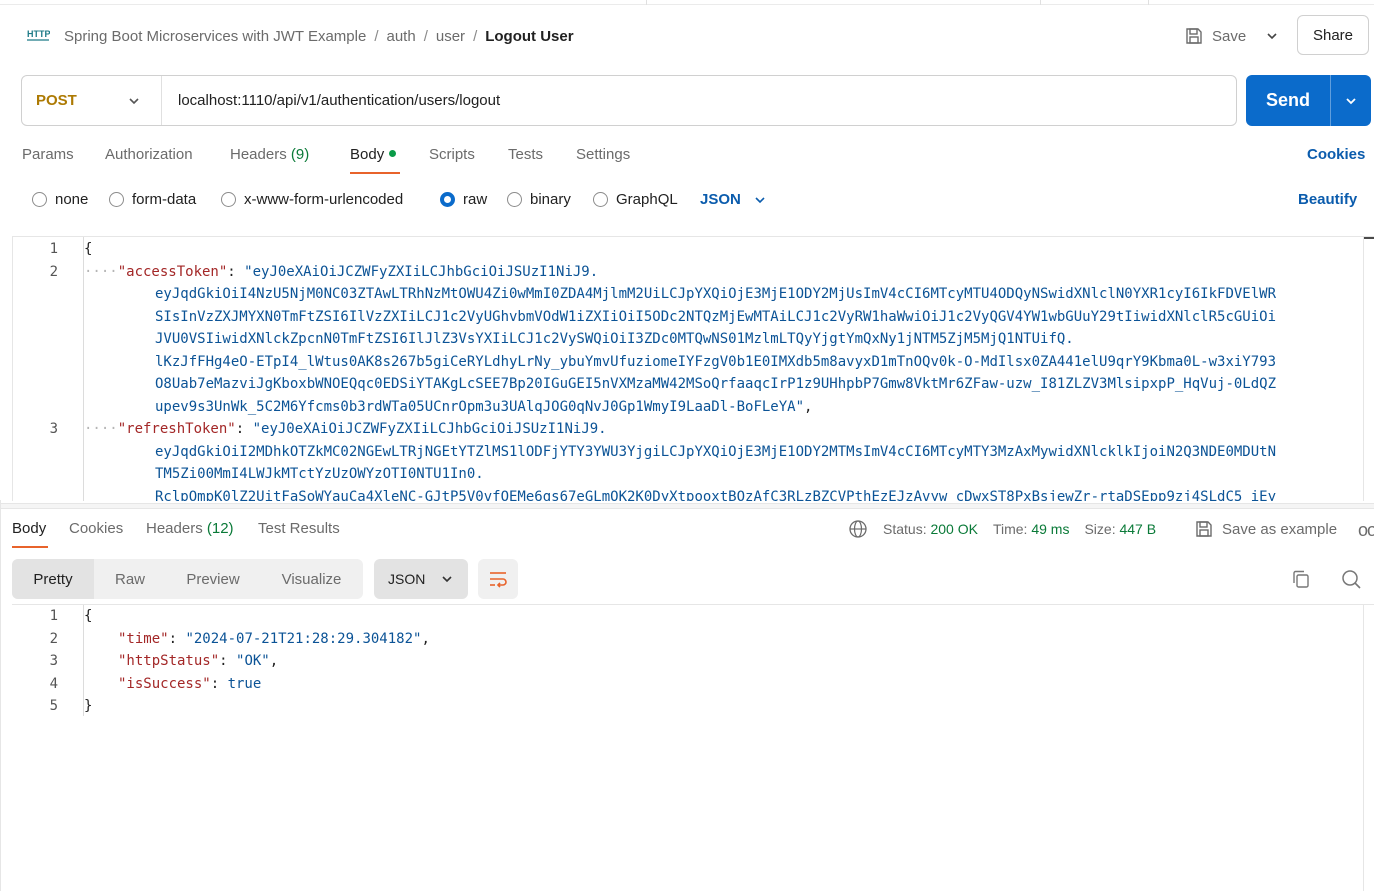  I want to click on share-label: Share, so click(1333, 35).